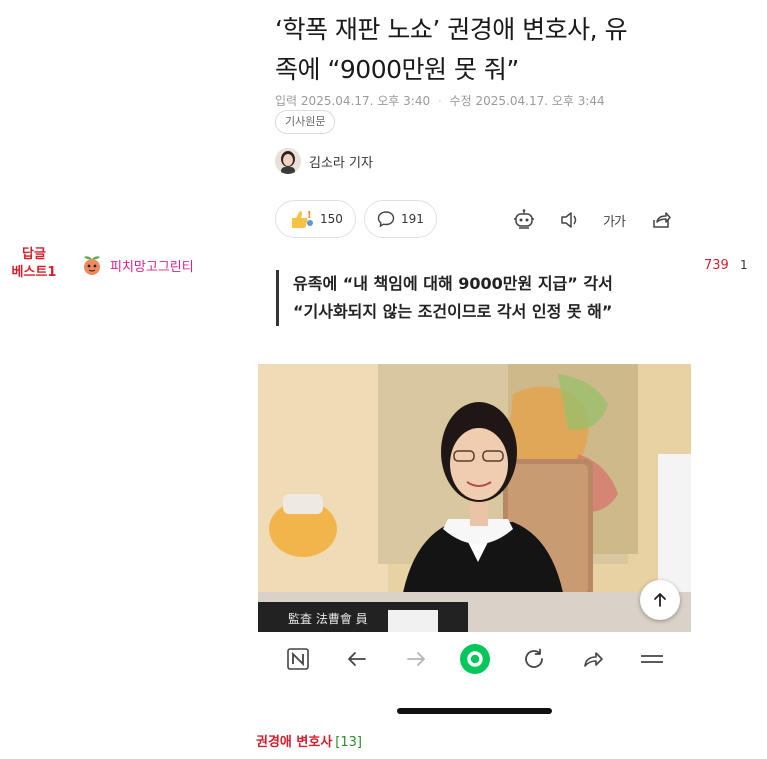  I want to click on comment-count: 191, so click(412, 219).